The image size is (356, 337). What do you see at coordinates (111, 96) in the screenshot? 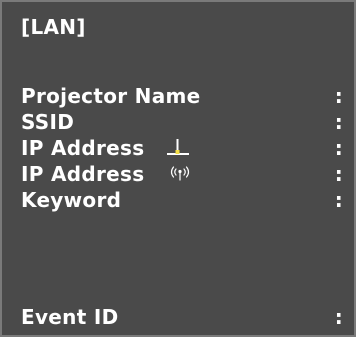
I see `projector-name-label: Projector Name` at bounding box center [111, 96].